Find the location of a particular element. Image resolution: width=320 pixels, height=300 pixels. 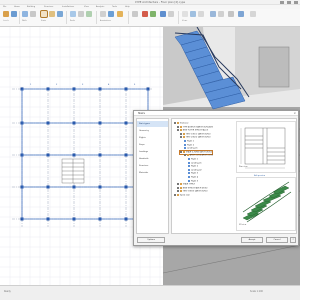

minimize-icon is located at coordinates (282, 2).